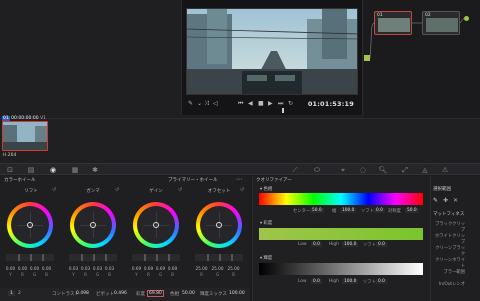 The width and height of the screenshot is (480, 301). Describe the element at coordinates (341, 269) in the screenshot. I see `lum-range-bar` at that location.